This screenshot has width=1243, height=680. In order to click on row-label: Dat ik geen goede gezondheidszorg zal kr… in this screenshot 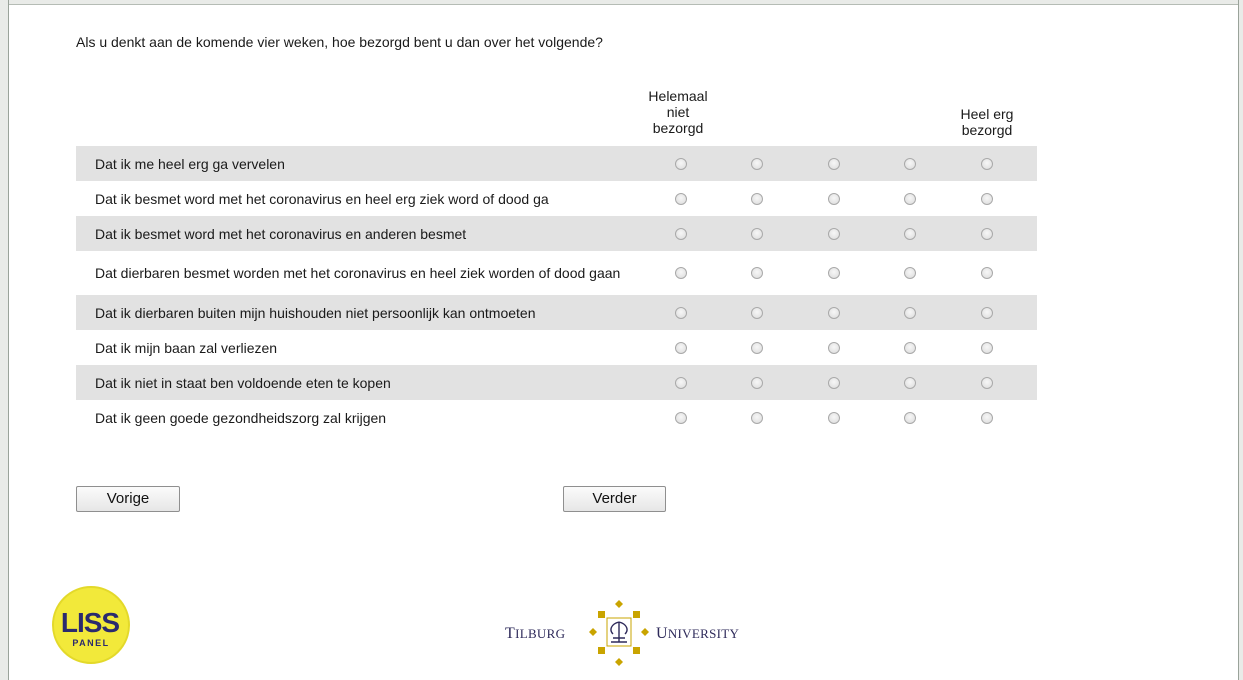, I will do `click(241, 417)`.